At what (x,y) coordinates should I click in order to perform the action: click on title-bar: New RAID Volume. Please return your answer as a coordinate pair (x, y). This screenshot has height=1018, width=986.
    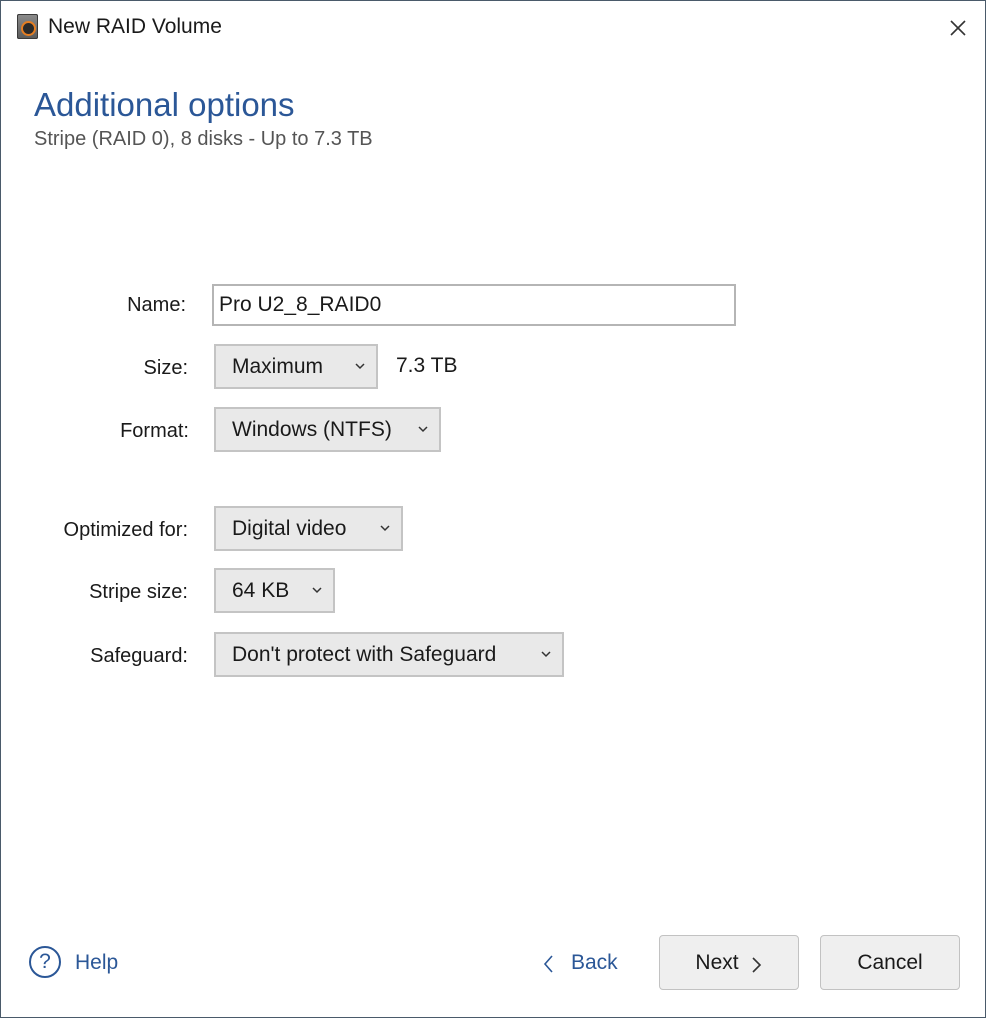
    Looking at the image, I should click on (493, 27).